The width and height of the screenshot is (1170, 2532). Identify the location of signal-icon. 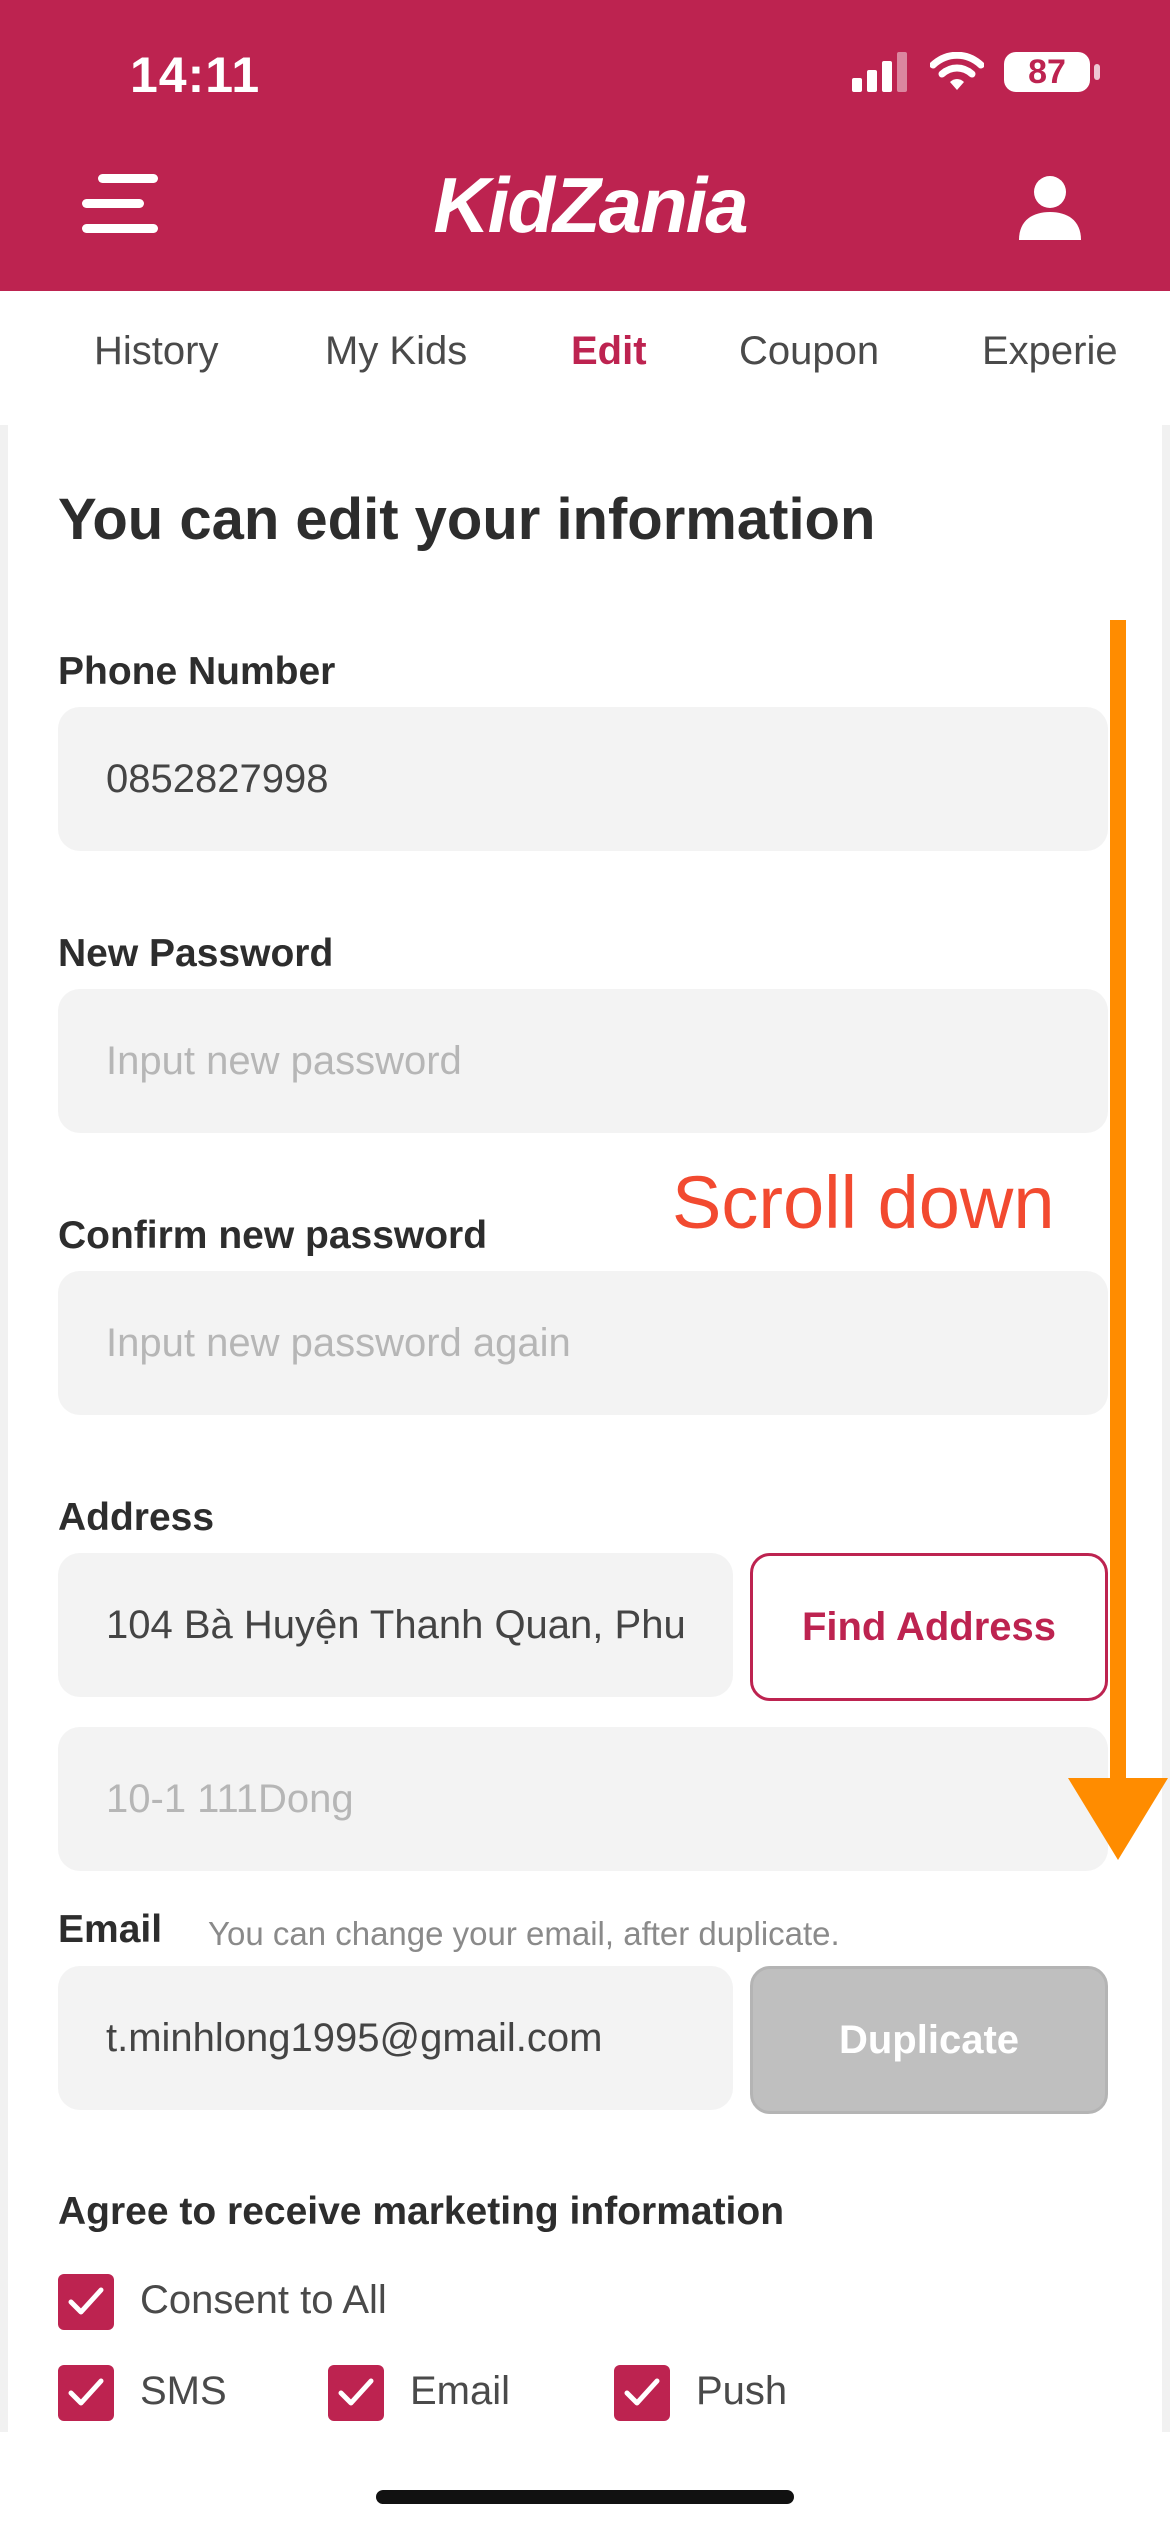
(879, 72).